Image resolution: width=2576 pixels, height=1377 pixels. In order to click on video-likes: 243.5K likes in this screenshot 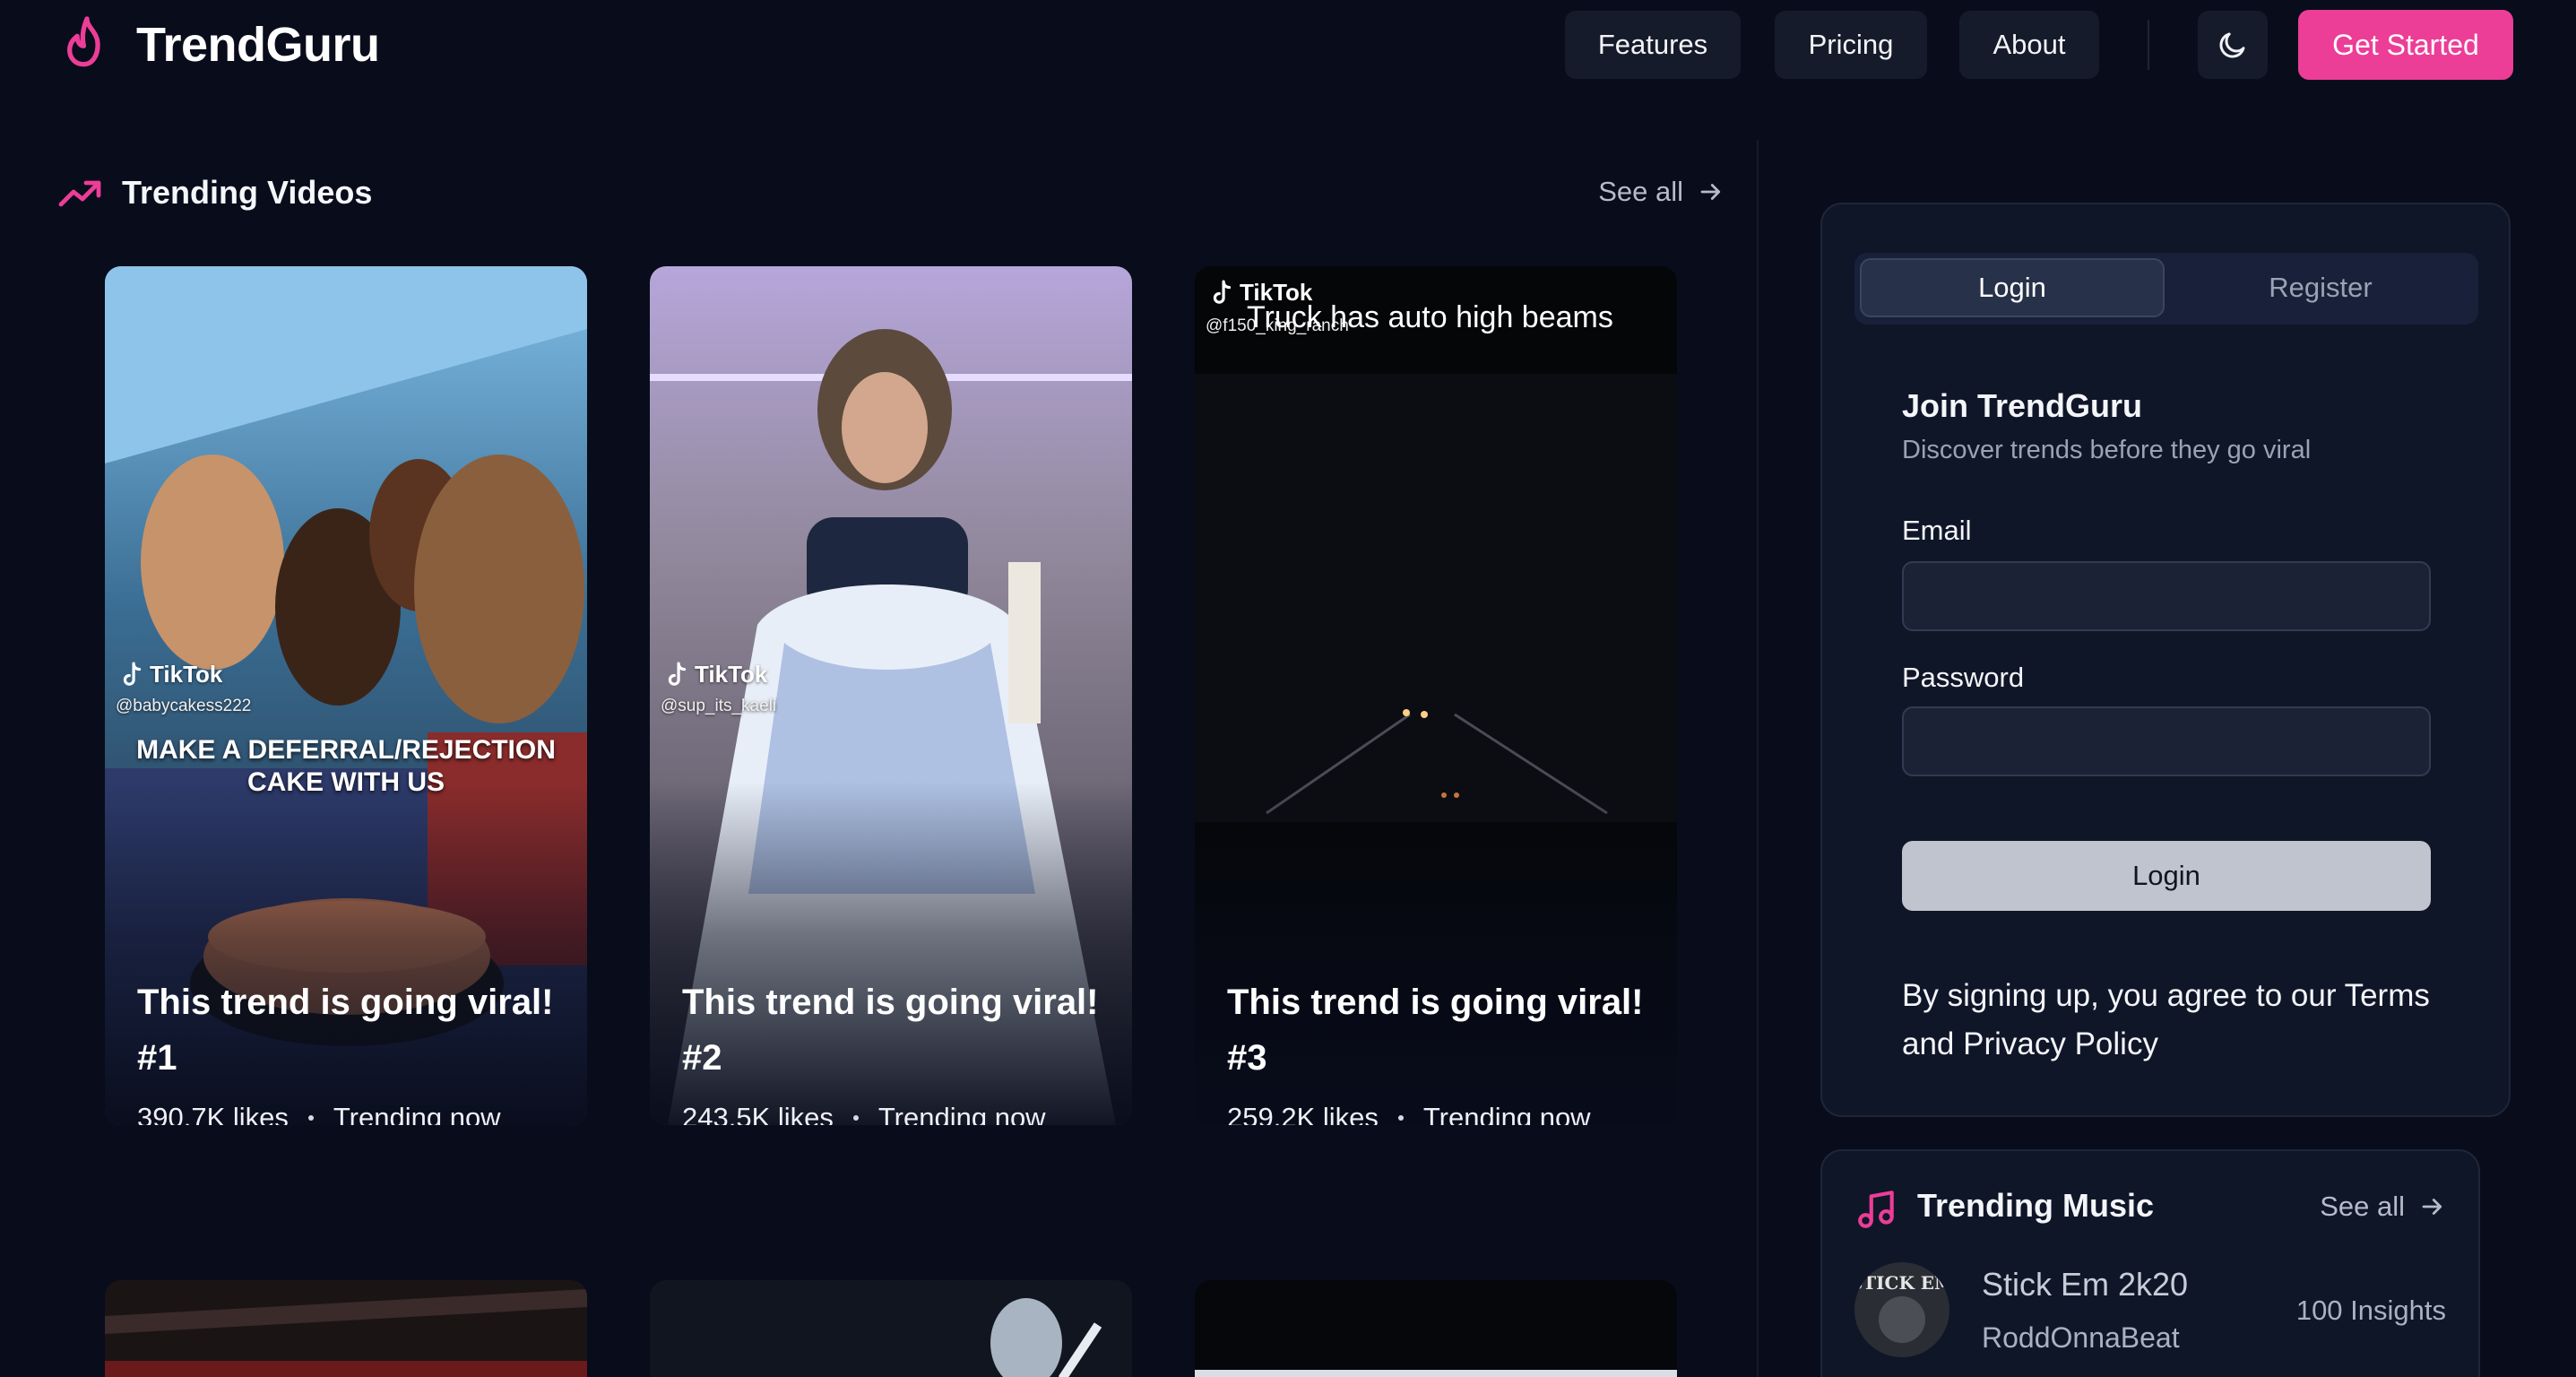, I will do `click(758, 1113)`.